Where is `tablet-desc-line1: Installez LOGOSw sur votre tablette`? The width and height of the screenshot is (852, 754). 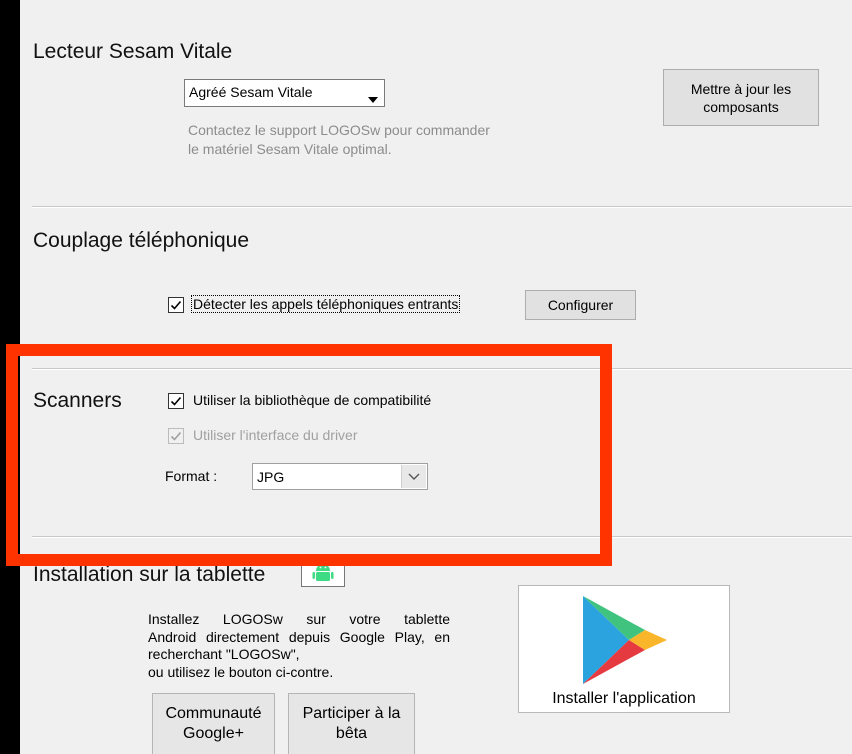
tablet-desc-line1: Installez LOGOSw sur votre tablette is located at coordinates (299, 619).